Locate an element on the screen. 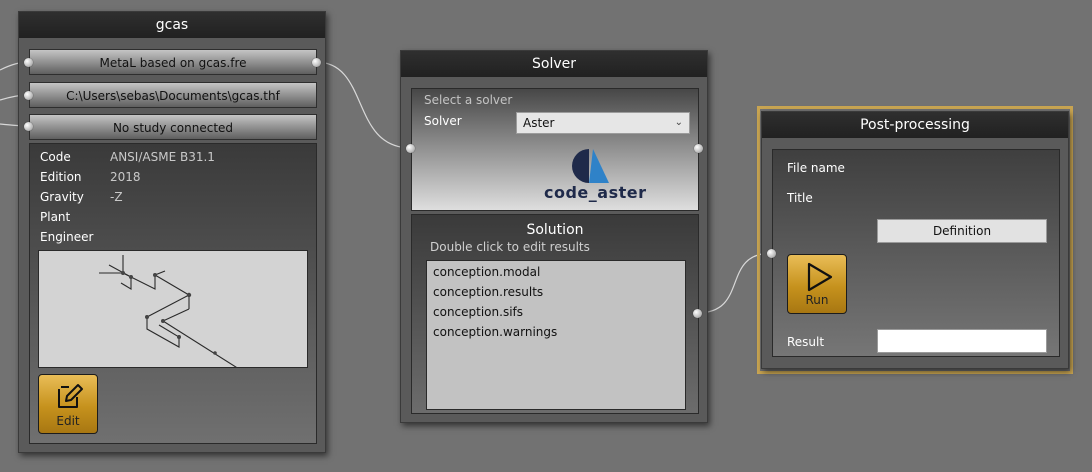 The image size is (1092, 472). definition-button-label: Definition is located at coordinates (962, 231).